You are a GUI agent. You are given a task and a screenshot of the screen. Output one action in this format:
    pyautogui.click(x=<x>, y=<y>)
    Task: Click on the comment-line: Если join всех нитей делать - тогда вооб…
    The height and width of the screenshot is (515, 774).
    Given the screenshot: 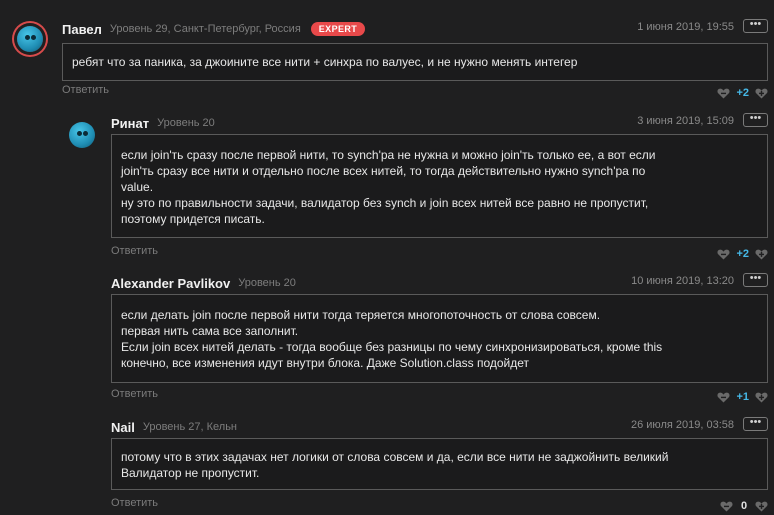 What is the action you would take?
    pyautogui.click(x=392, y=347)
    